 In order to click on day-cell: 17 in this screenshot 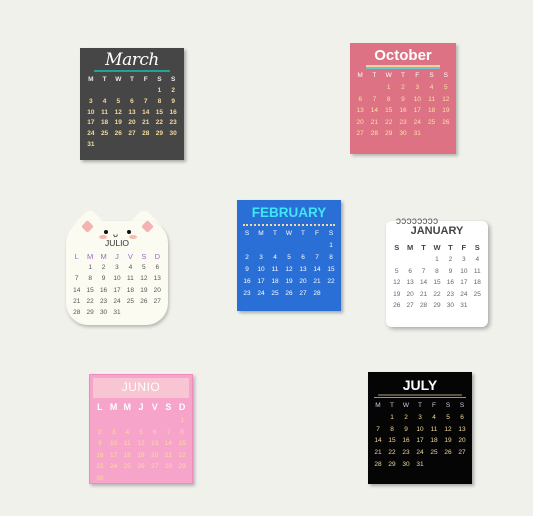, I will do `click(261, 281)`.